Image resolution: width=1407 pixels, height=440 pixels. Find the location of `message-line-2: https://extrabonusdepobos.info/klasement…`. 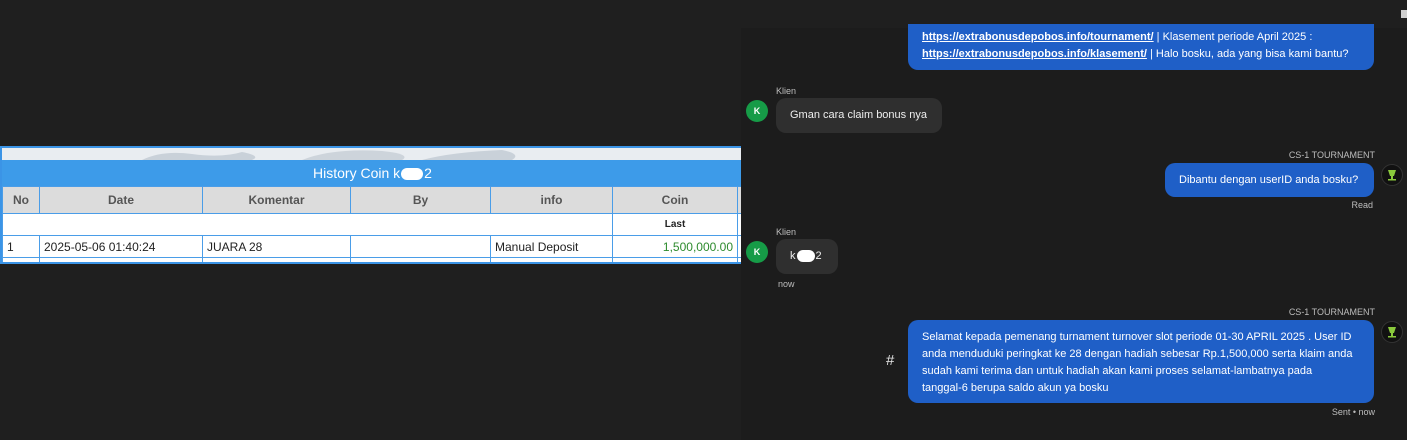

message-line-2: https://extrabonusdepobos.info/klasement… is located at coordinates (1141, 54).